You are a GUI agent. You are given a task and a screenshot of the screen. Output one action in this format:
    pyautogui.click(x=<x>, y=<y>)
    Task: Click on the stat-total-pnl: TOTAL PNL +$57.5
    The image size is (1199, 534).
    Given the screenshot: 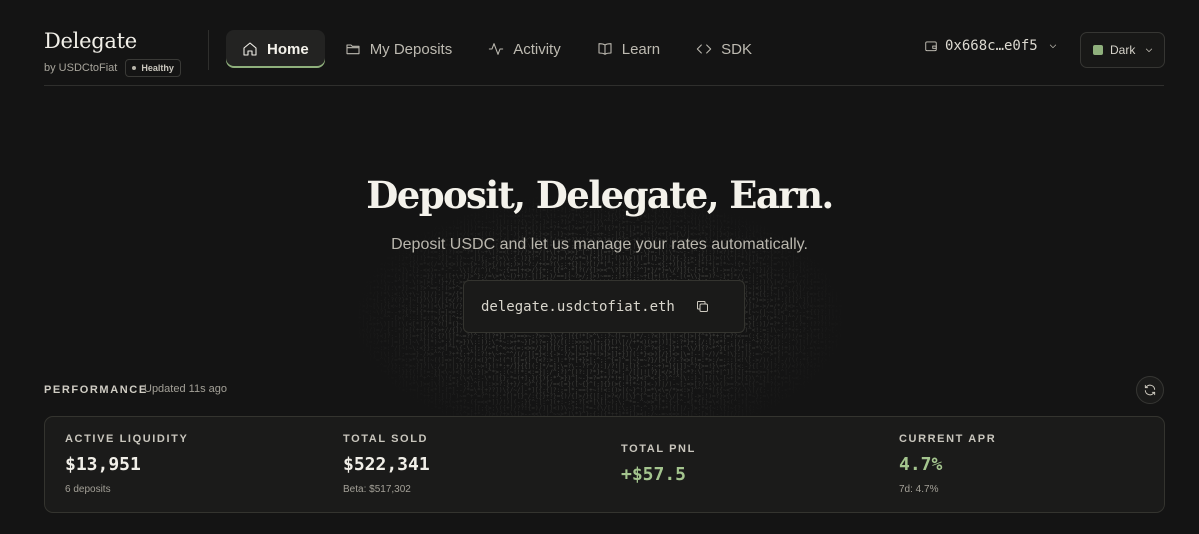 What is the action you would take?
    pyautogui.click(x=658, y=464)
    